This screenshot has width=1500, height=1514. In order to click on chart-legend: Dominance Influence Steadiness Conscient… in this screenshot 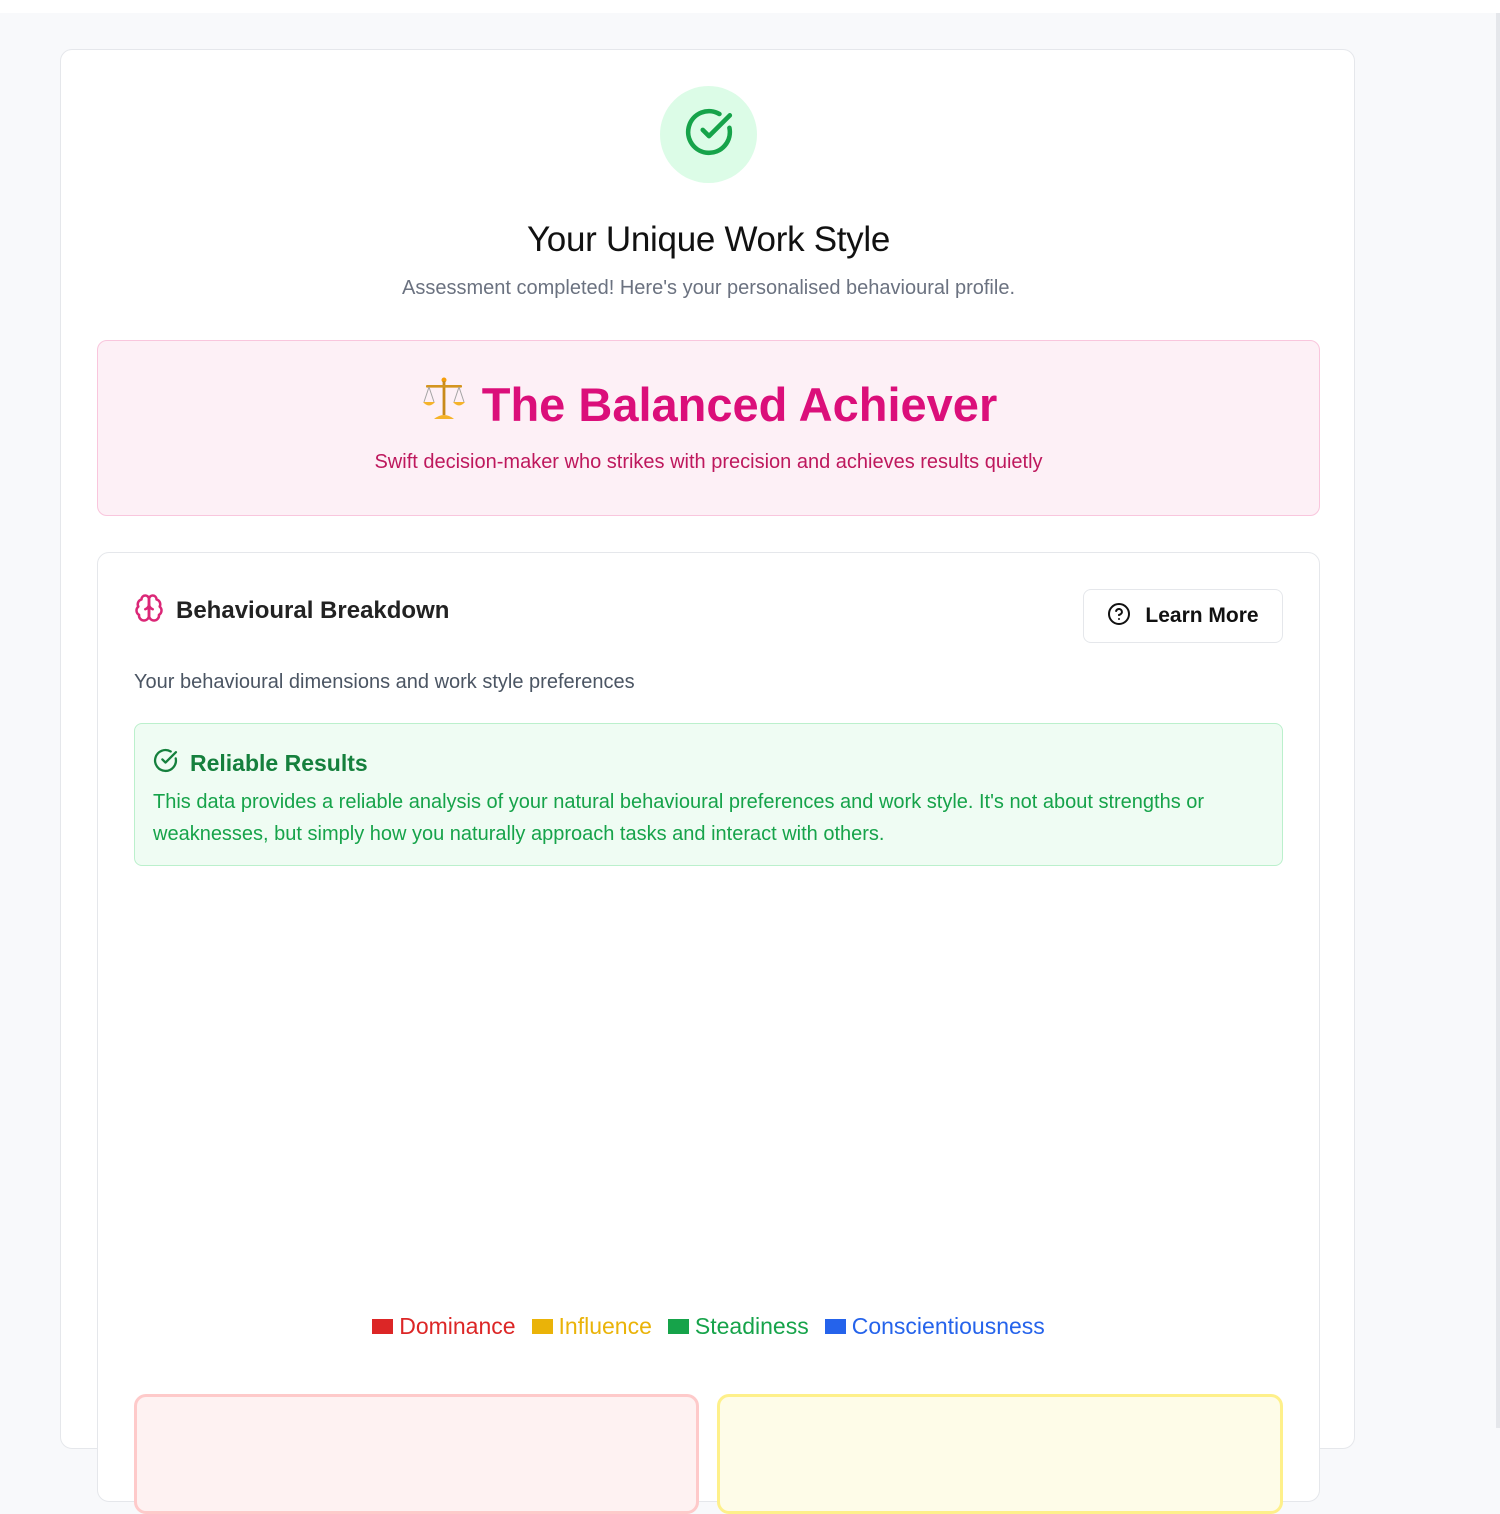, I will do `click(708, 1326)`.